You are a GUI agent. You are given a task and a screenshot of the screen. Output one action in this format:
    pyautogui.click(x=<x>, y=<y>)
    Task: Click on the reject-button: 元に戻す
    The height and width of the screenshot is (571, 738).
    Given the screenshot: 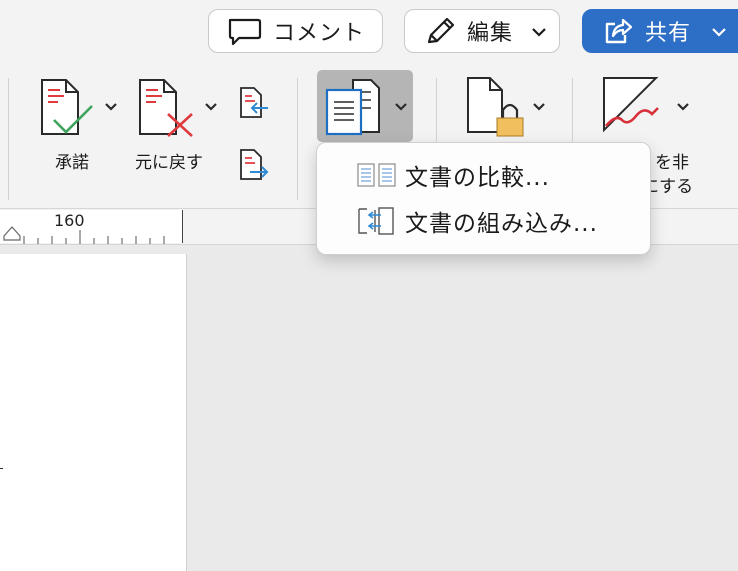 What is the action you would take?
    pyautogui.click(x=179, y=126)
    